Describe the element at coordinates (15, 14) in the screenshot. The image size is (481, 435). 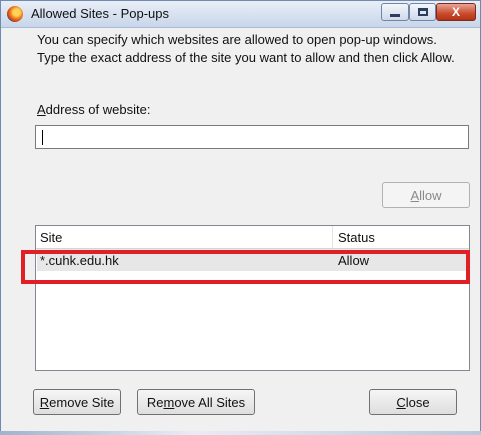
I see `firefox-icon` at that location.